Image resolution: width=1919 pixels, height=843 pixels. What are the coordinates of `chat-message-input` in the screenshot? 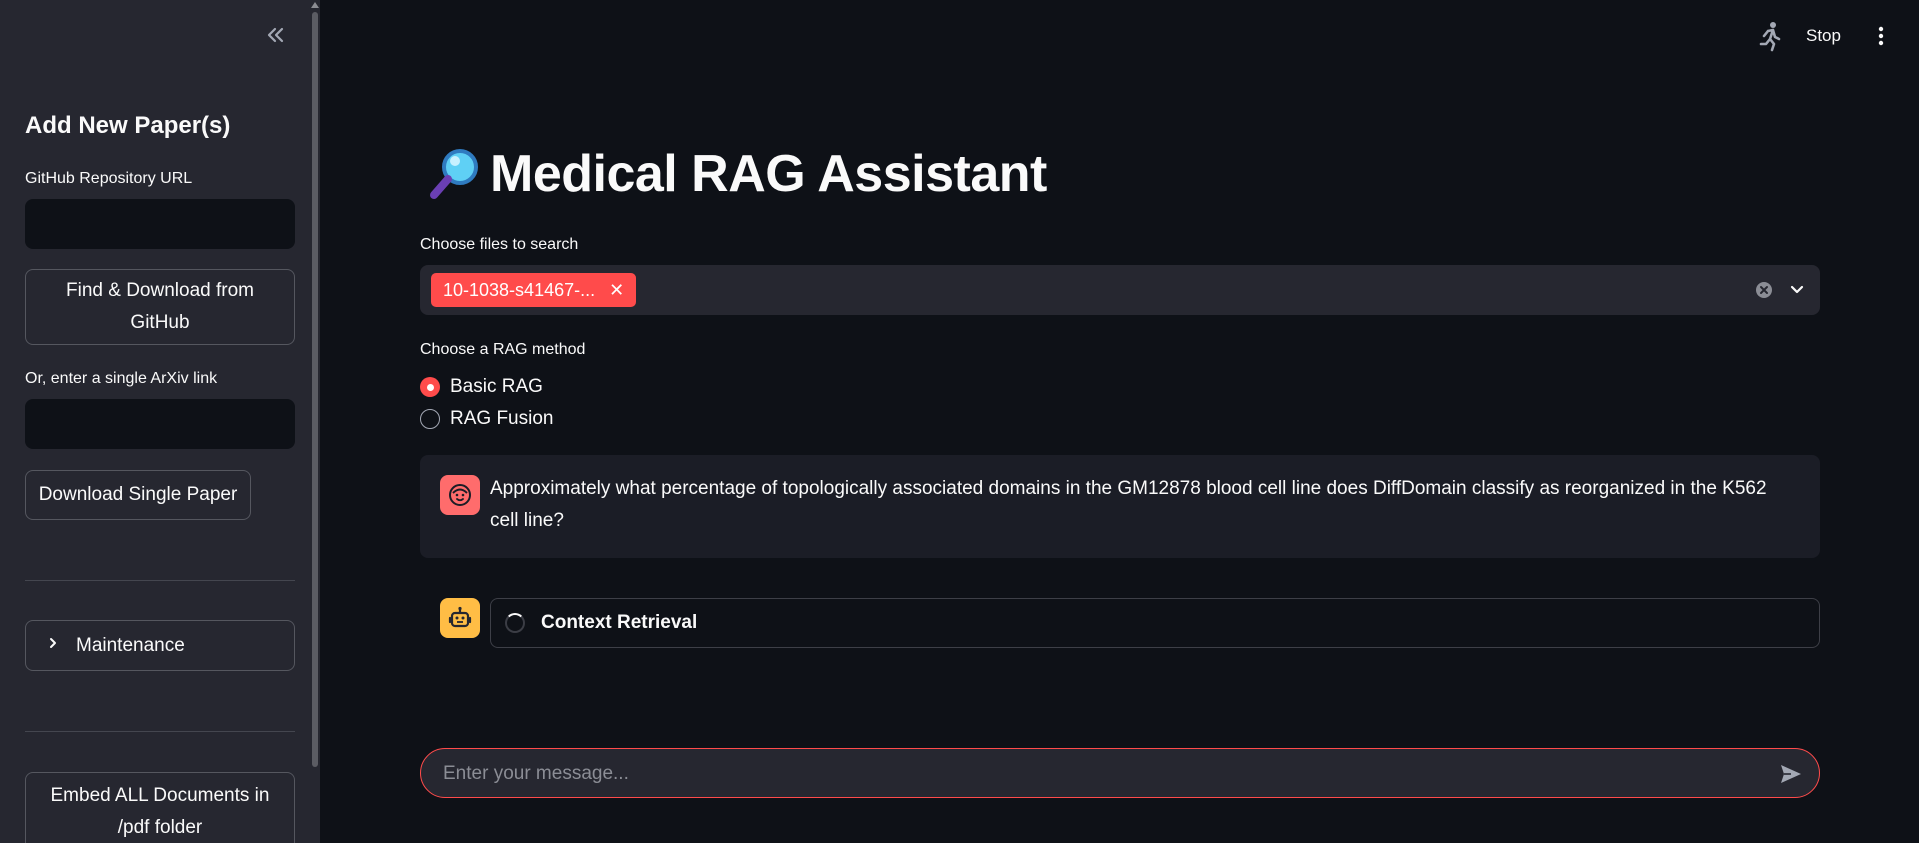 It's located at (1103, 774).